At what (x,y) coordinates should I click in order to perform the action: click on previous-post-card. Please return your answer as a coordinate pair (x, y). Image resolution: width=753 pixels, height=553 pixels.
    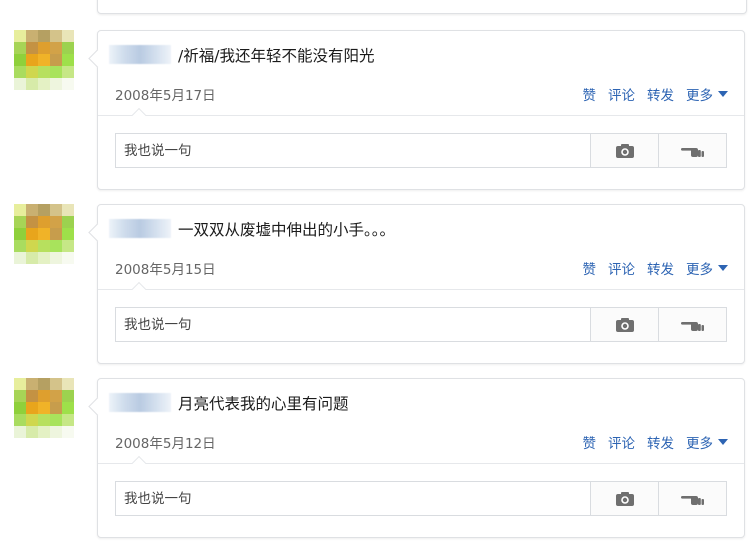
    Looking at the image, I should click on (422, 7).